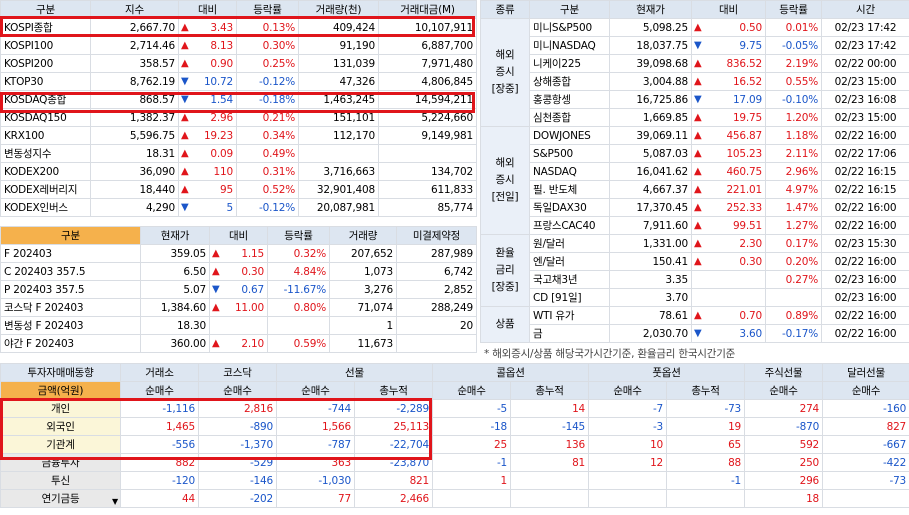 This screenshot has height=515, width=909. What do you see at coordinates (695, 153) in the screenshot?
I see `global-row: S&P500 5,087.03 105.23 2.11% 02/22 17:06` at bounding box center [695, 153].